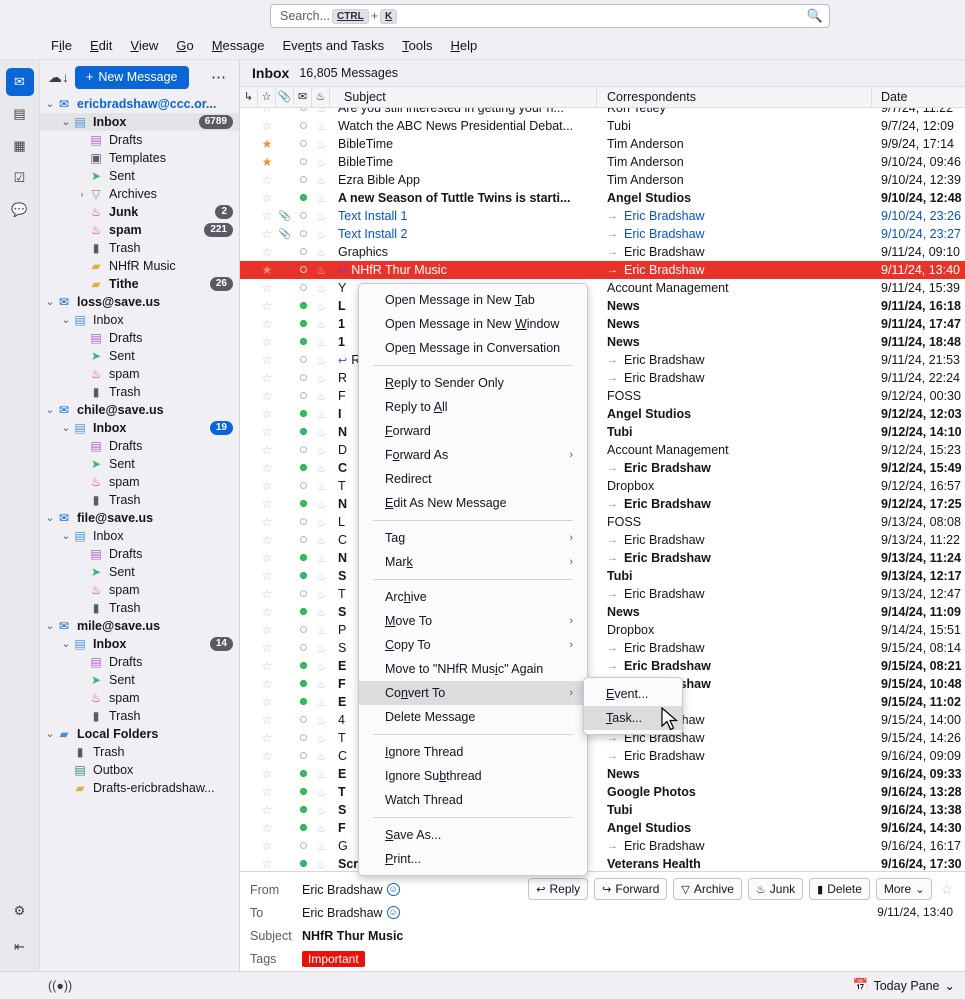 Image resolution: width=965 pixels, height=999 pixels. I want to click on subject-column-header: Subject, so click(463, 97).